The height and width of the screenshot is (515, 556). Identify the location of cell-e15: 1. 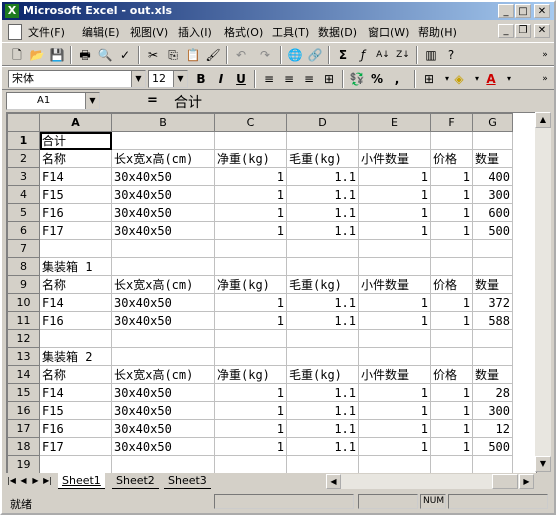
(394, 392).